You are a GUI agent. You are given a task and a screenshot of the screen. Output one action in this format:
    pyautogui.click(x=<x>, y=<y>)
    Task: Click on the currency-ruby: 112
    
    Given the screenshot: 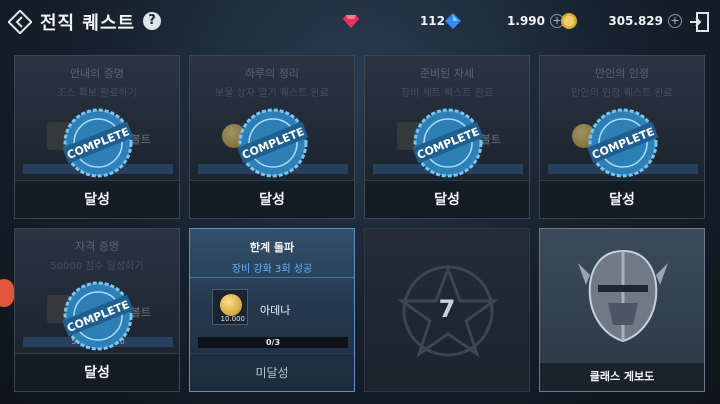 What is the action you would take?
    pyautogui.click(x=394, y=21)
    